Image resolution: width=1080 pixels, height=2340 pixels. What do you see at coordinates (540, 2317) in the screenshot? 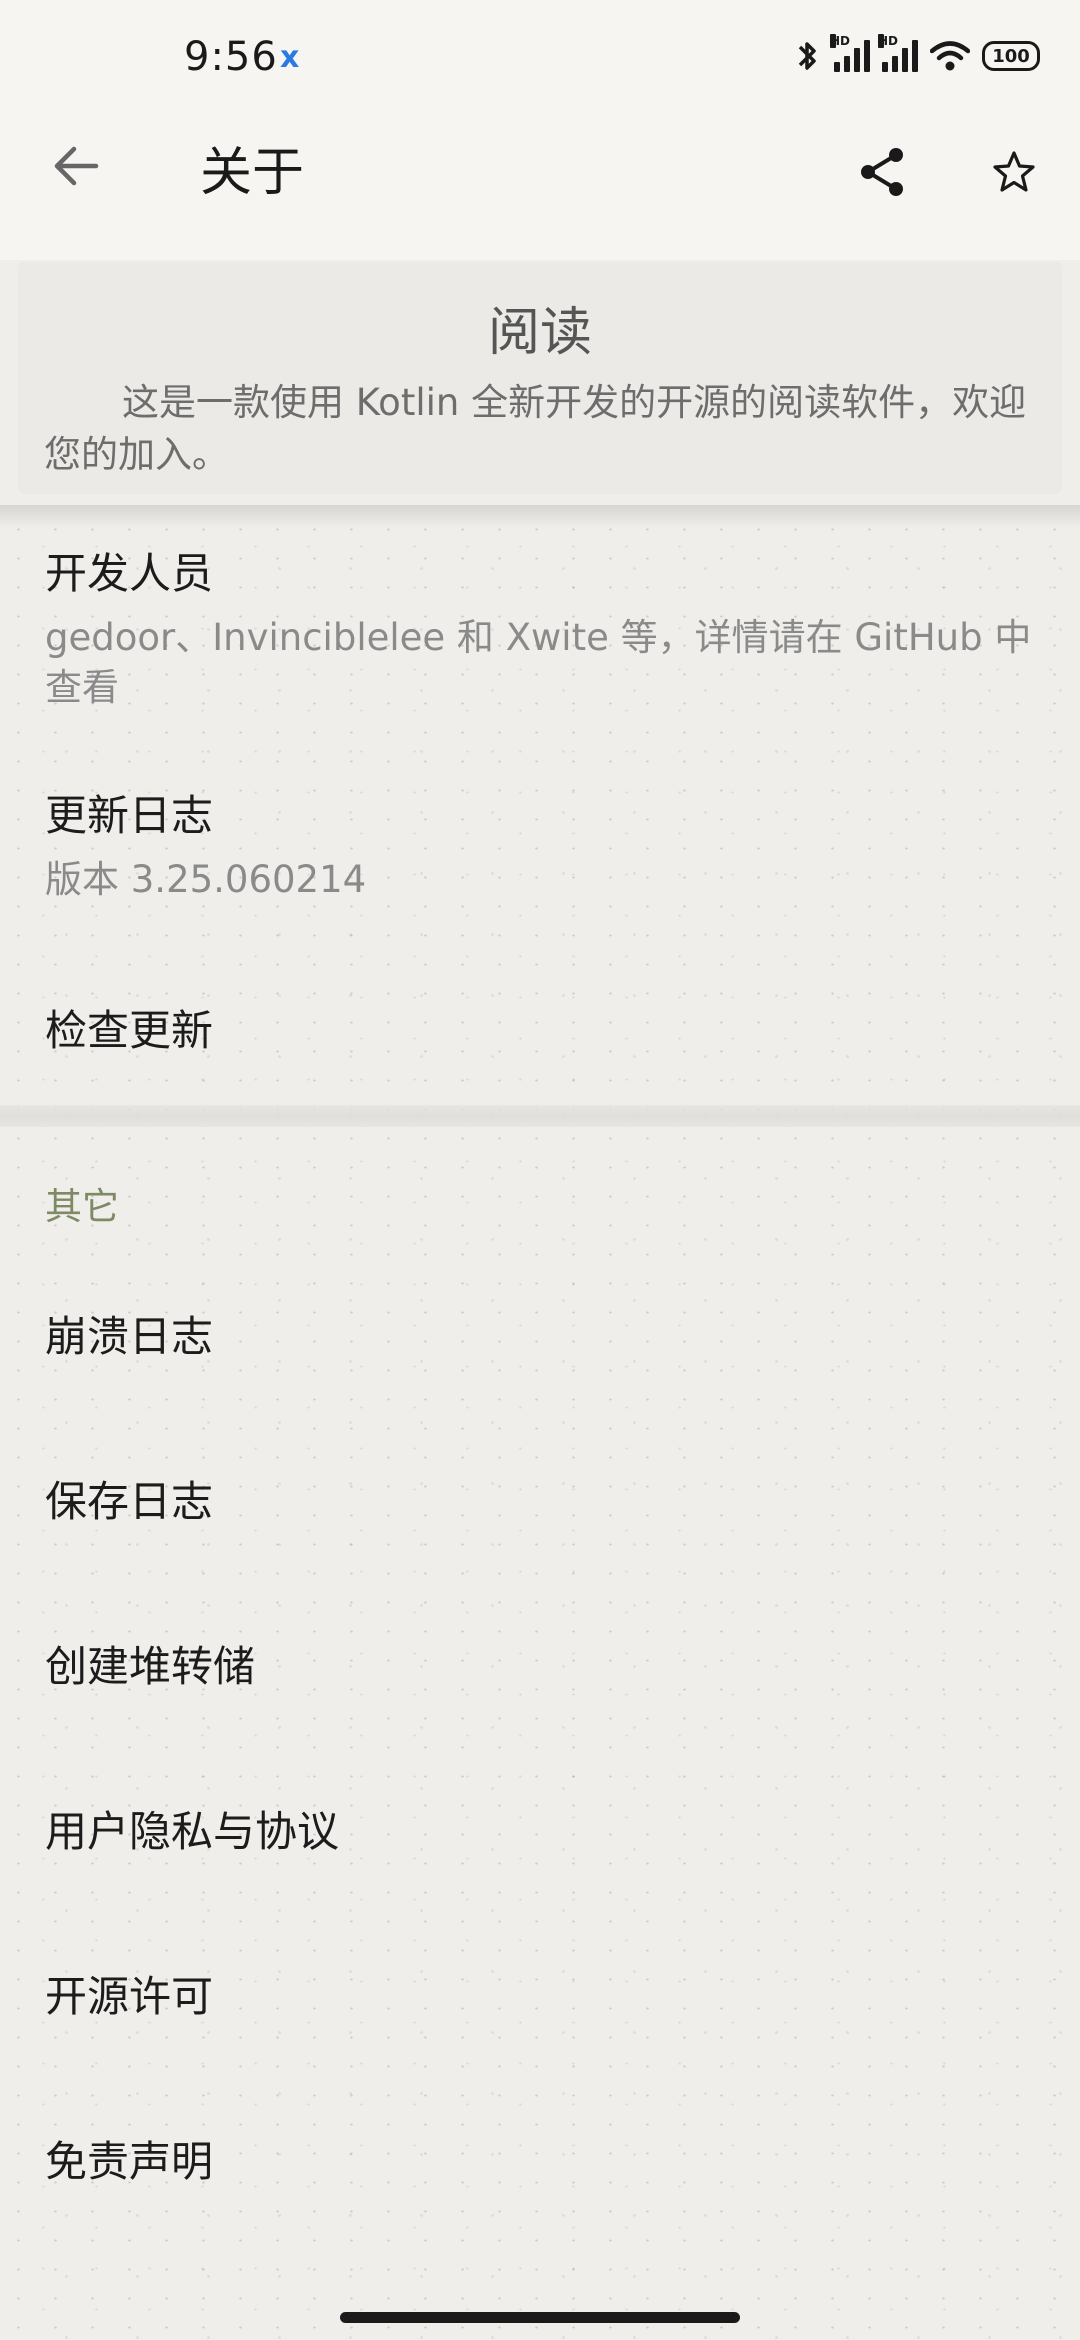
I see `home-indicator` at bounding box center [540, 2317].